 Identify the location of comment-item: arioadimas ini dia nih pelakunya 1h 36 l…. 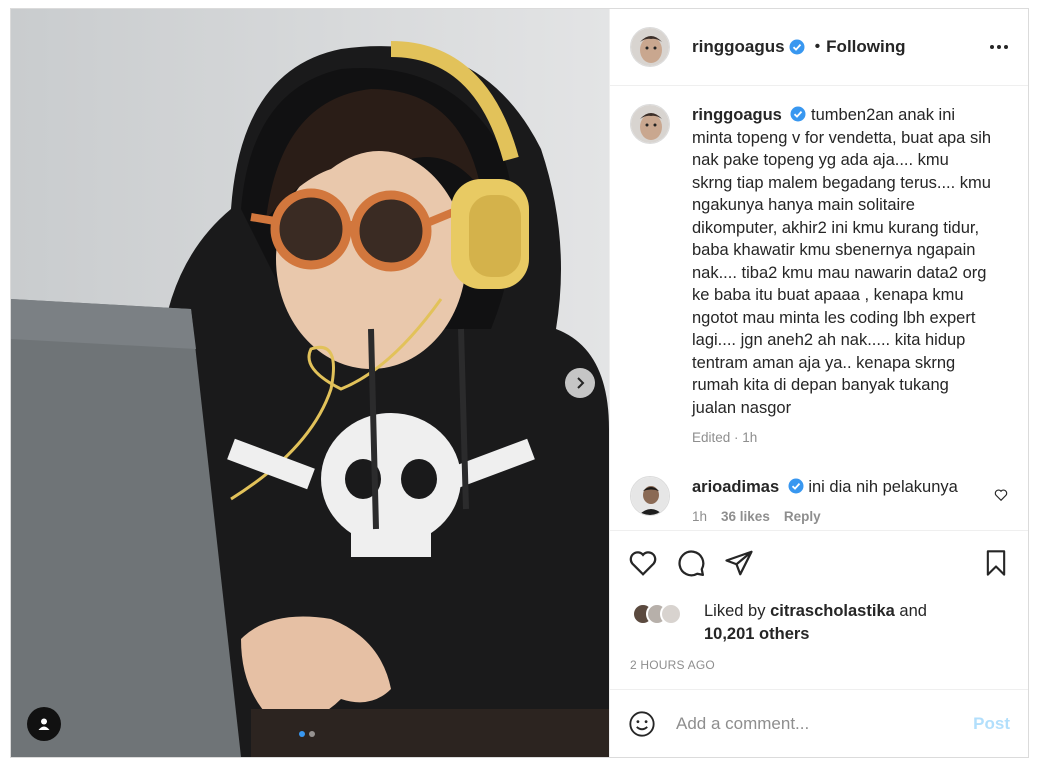
(819, 501).